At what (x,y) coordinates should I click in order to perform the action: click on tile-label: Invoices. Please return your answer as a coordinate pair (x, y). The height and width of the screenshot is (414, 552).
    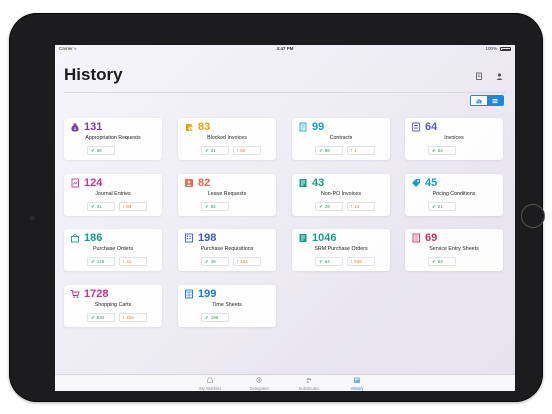
    Looking at the image, I should click on (454, 138).